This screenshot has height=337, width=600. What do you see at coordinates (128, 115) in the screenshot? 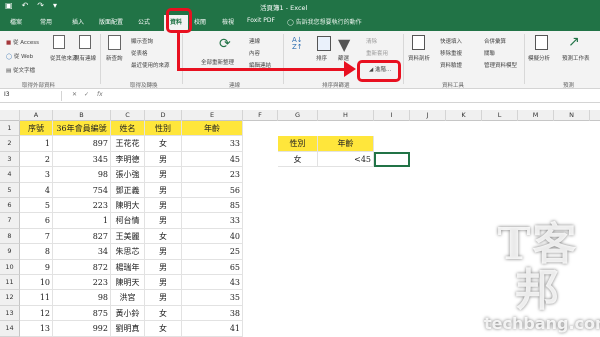
I see `column-header-c: C` at bounding box center [128, 115].